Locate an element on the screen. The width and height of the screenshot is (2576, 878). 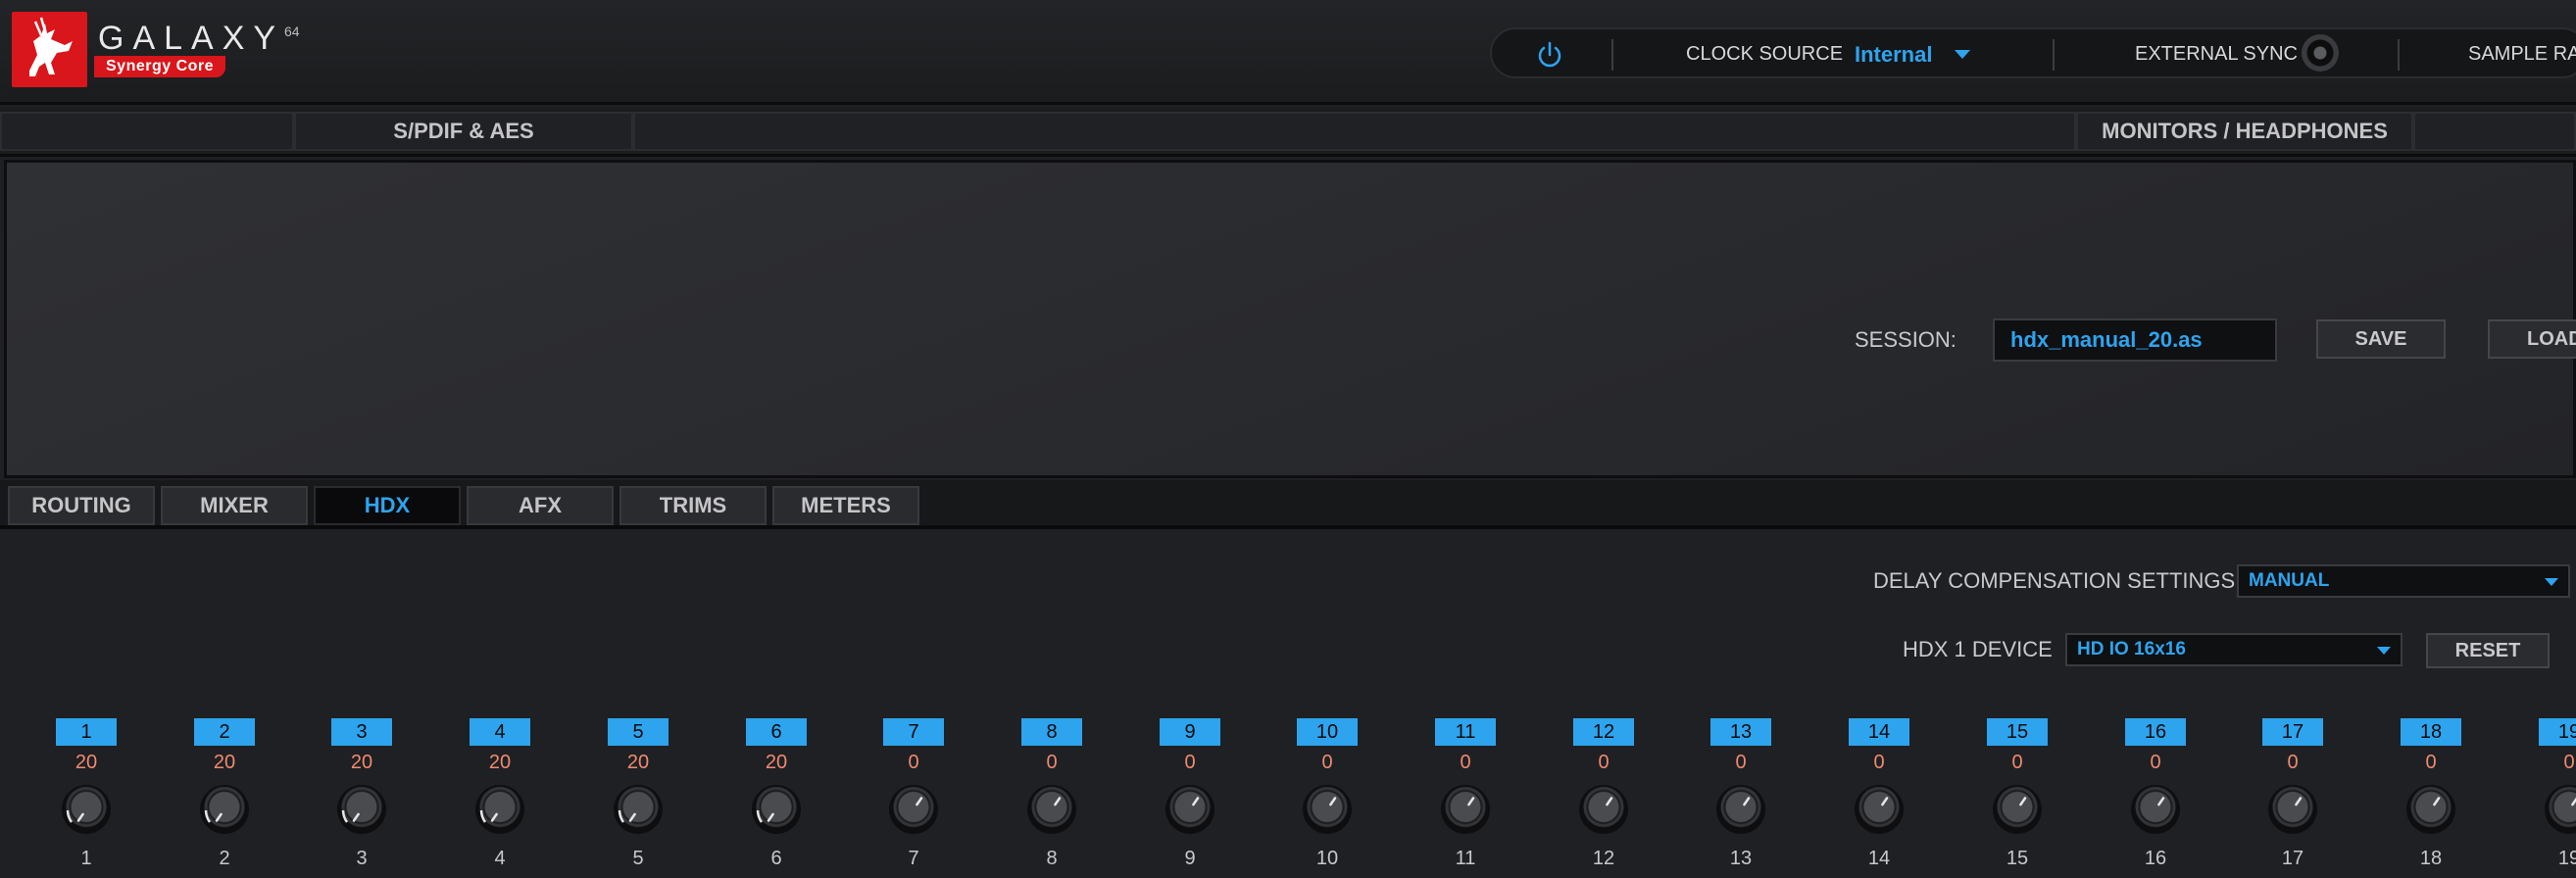
channel-strip: 3 20 3 is located at coordinates (362, 796).